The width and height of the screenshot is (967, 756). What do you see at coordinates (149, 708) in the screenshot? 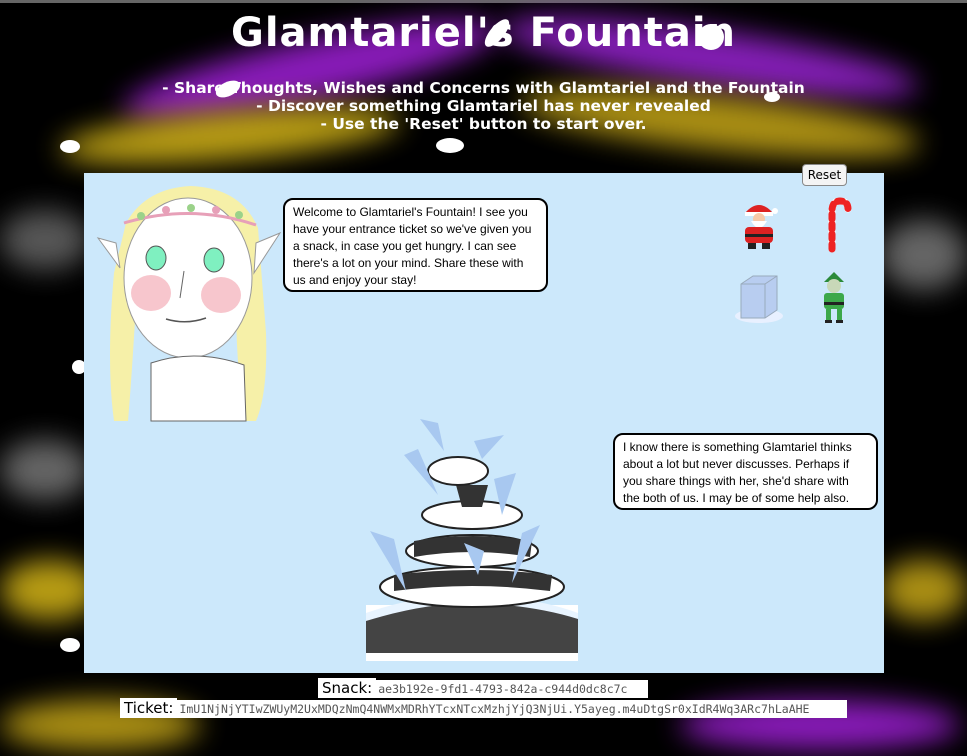
I see `ticket-label: Ticket:` at bounding box center [149, 708].